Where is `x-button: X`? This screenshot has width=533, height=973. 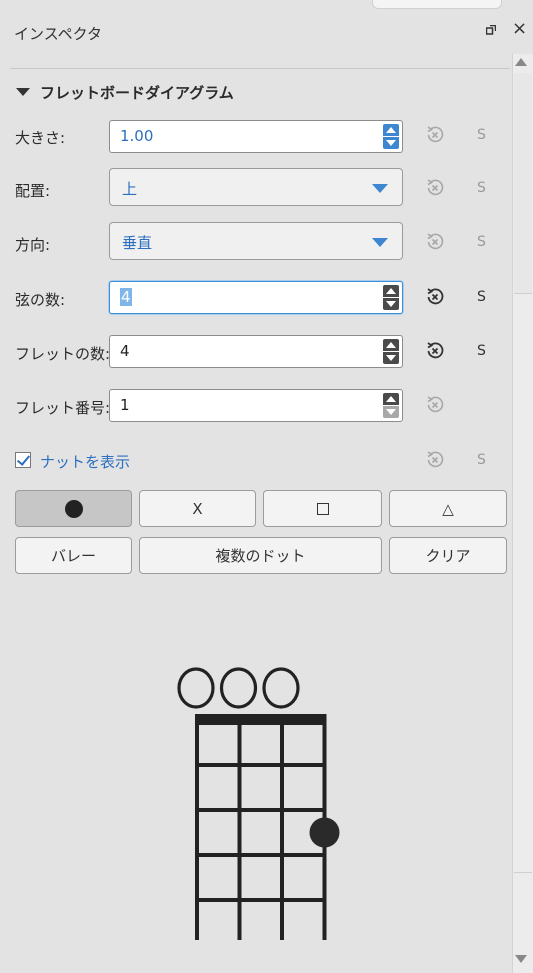 x-button: X is located at coordinates (197, 508).